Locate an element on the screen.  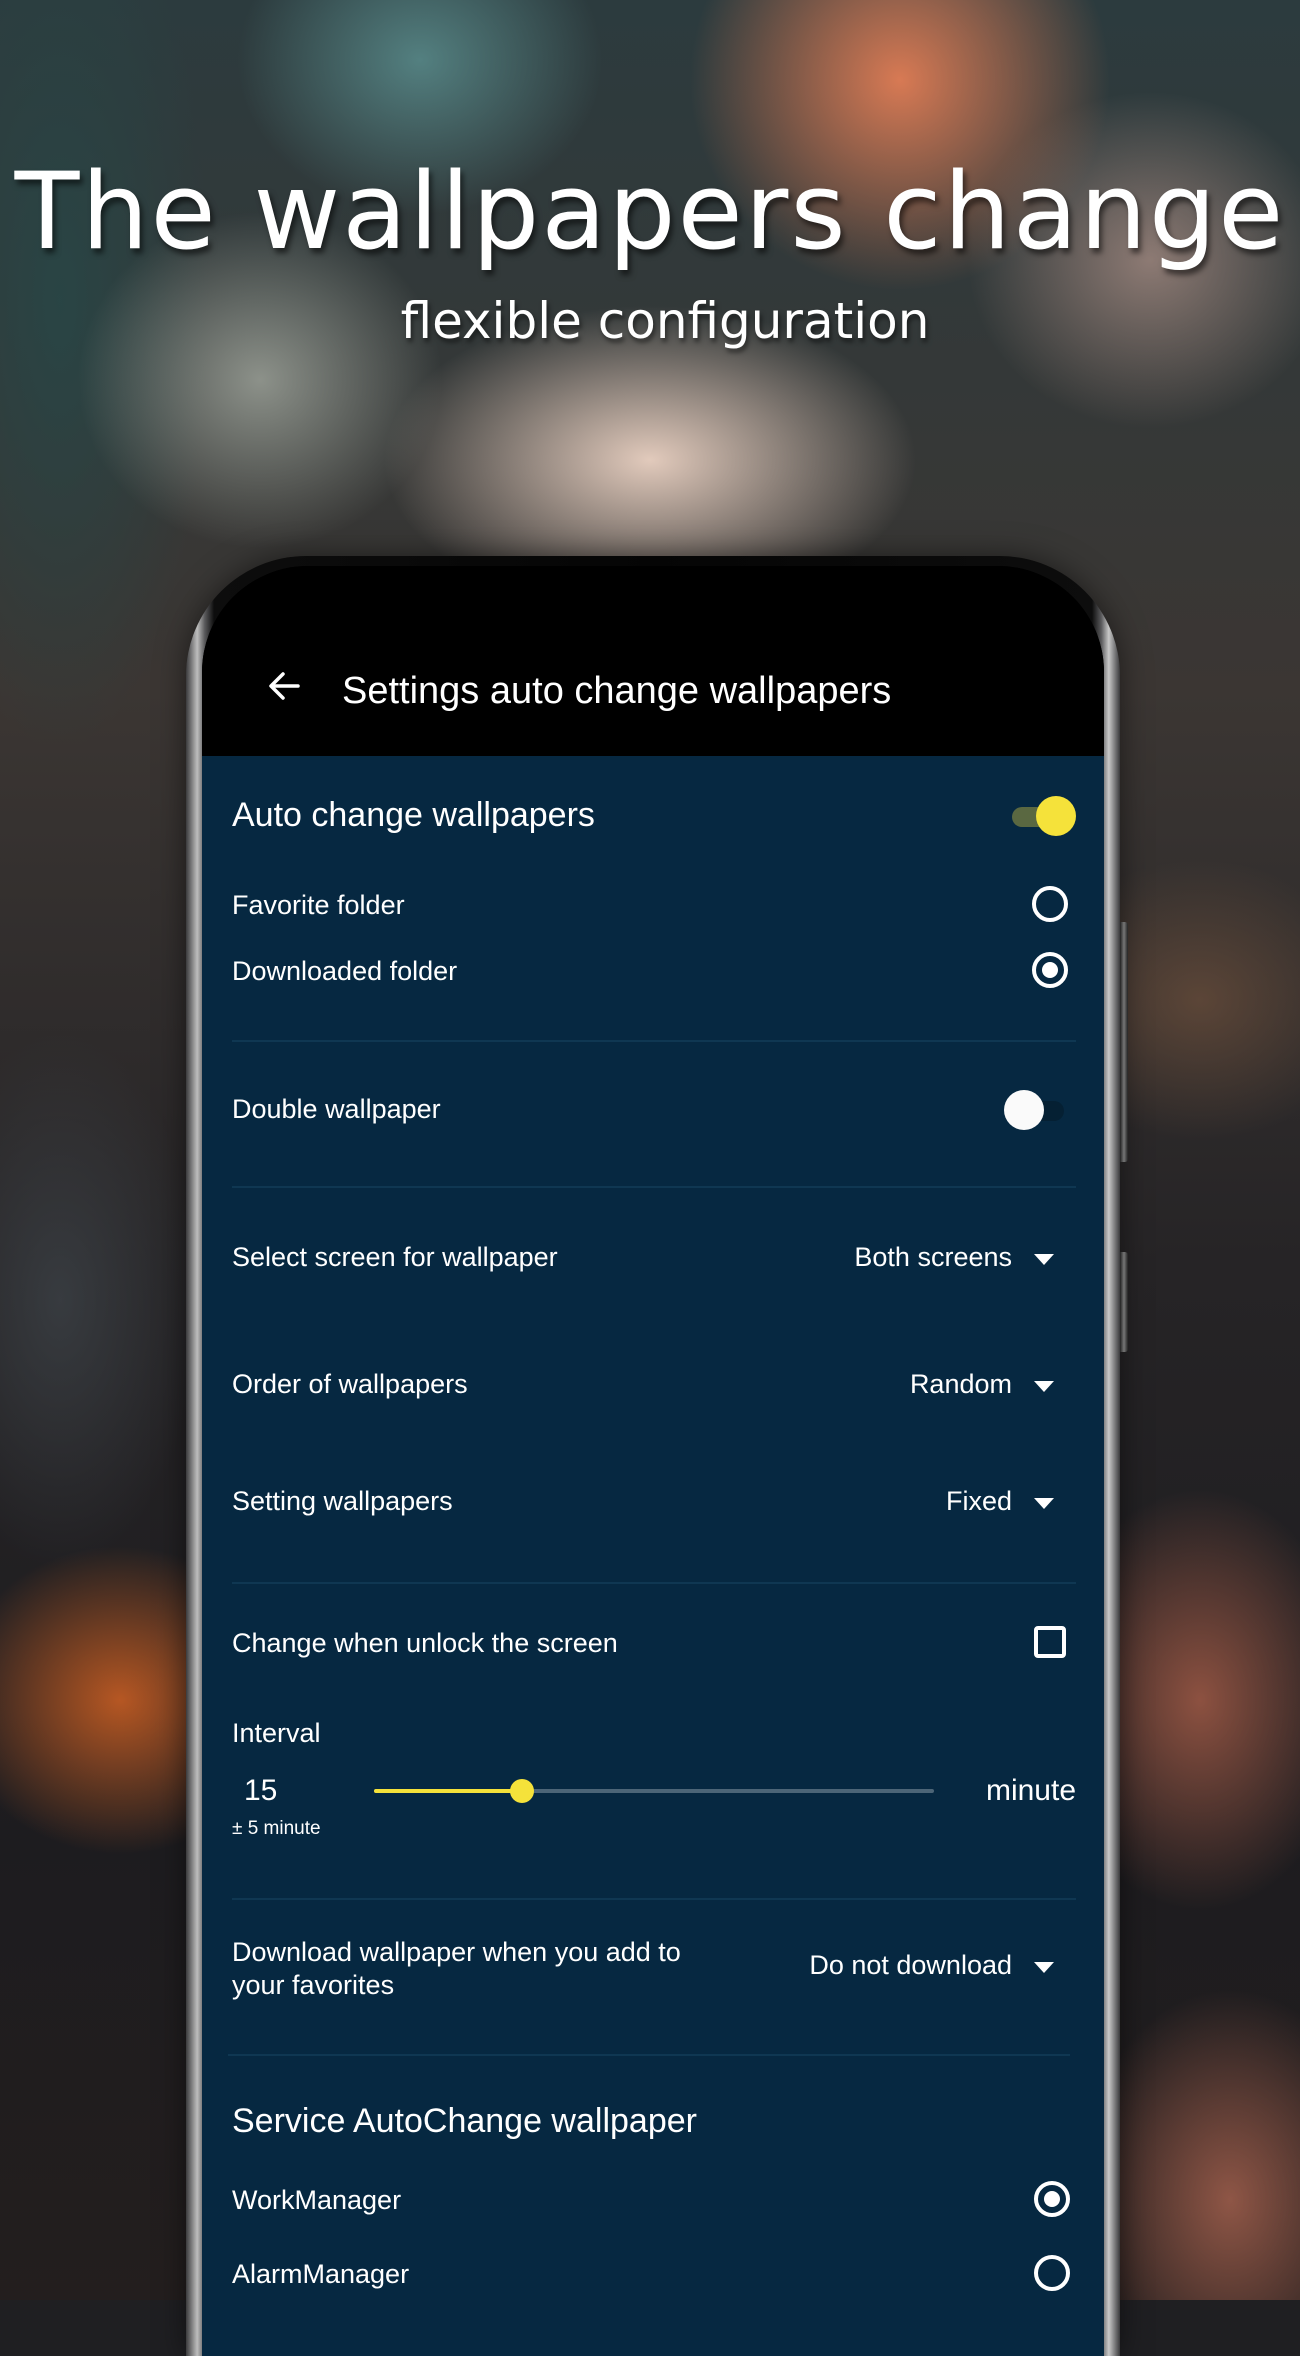
download-on-favorite-value: Do not download is located at coordinates (910, 1965).